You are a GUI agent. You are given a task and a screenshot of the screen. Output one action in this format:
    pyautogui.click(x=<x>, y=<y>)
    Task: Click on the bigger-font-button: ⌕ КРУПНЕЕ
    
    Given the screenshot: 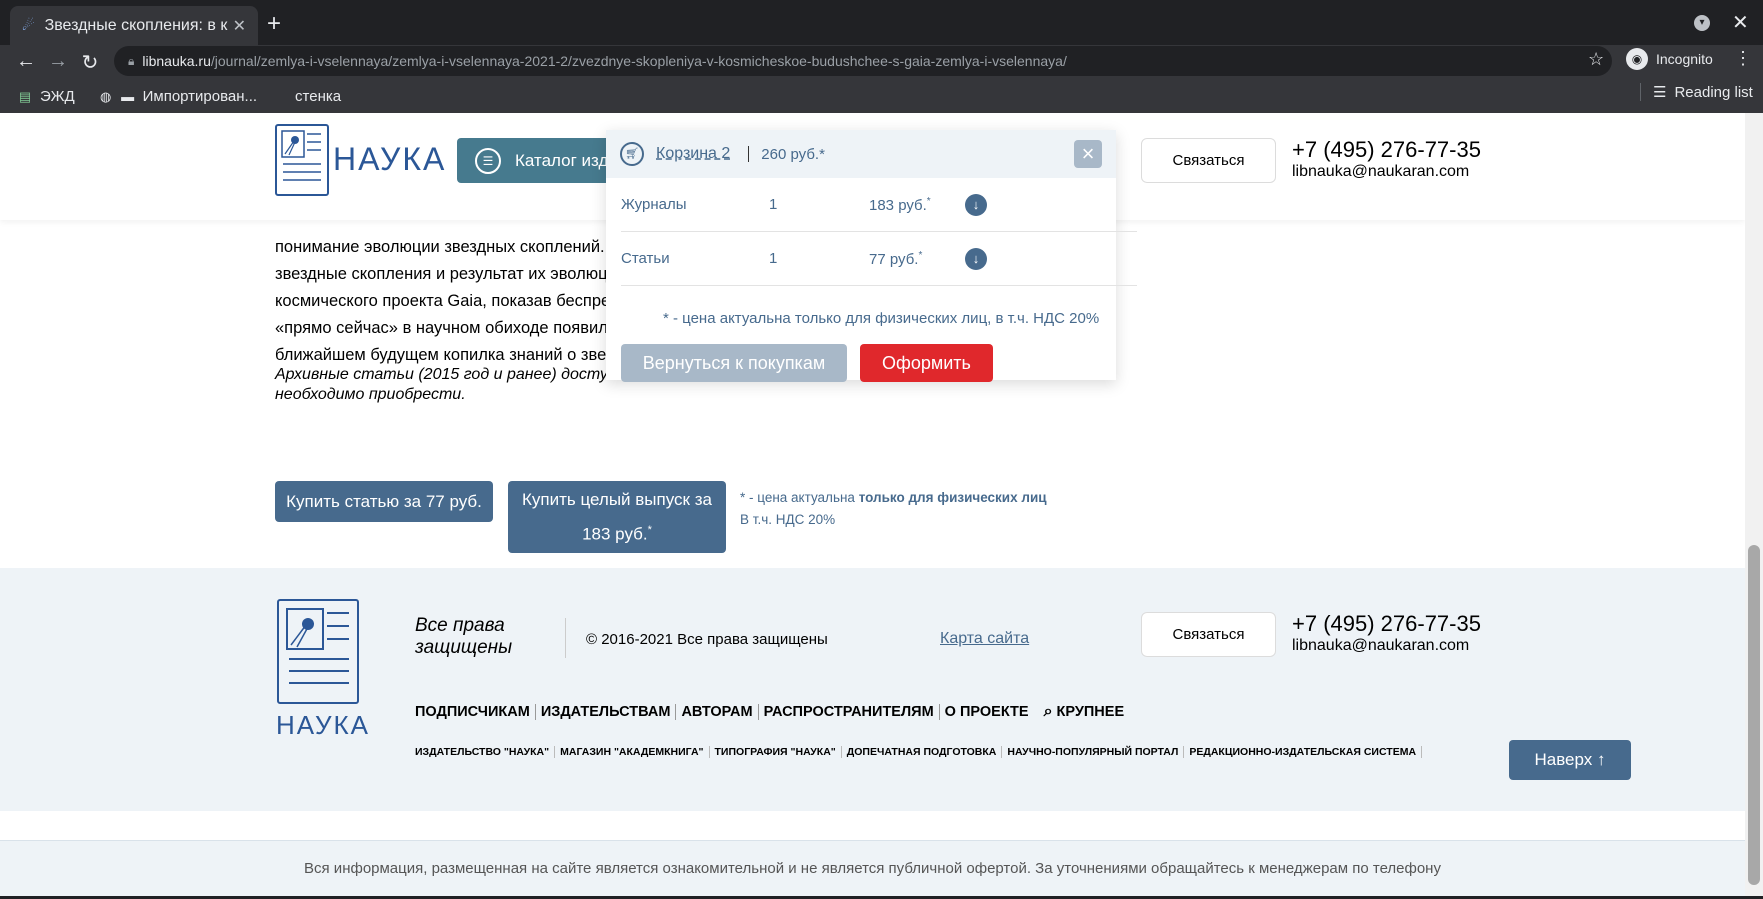 What is the action you would take?
    pyautogui.click(x=1079, y=712)
    